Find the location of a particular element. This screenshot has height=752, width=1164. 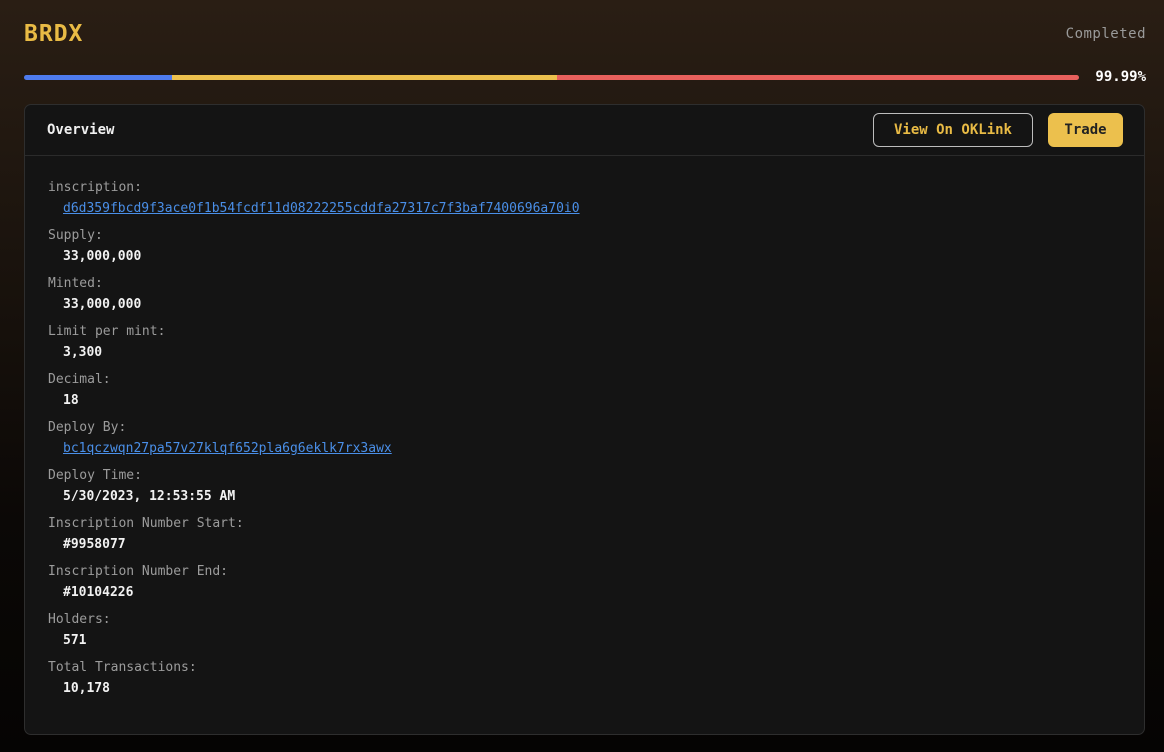

field-label: Decimal: is located at coordinates (79, 379).